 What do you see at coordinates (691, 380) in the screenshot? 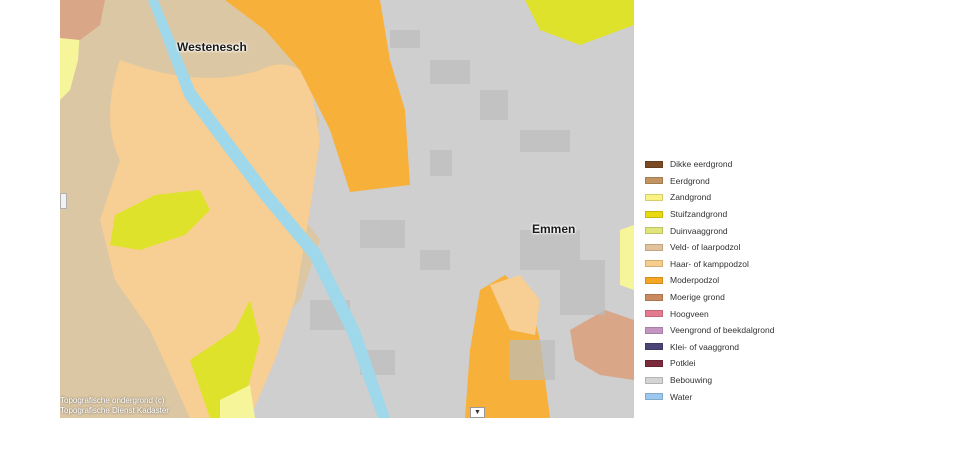
I see `legend-label: Bebouwing` at bounding box center [691, 380].